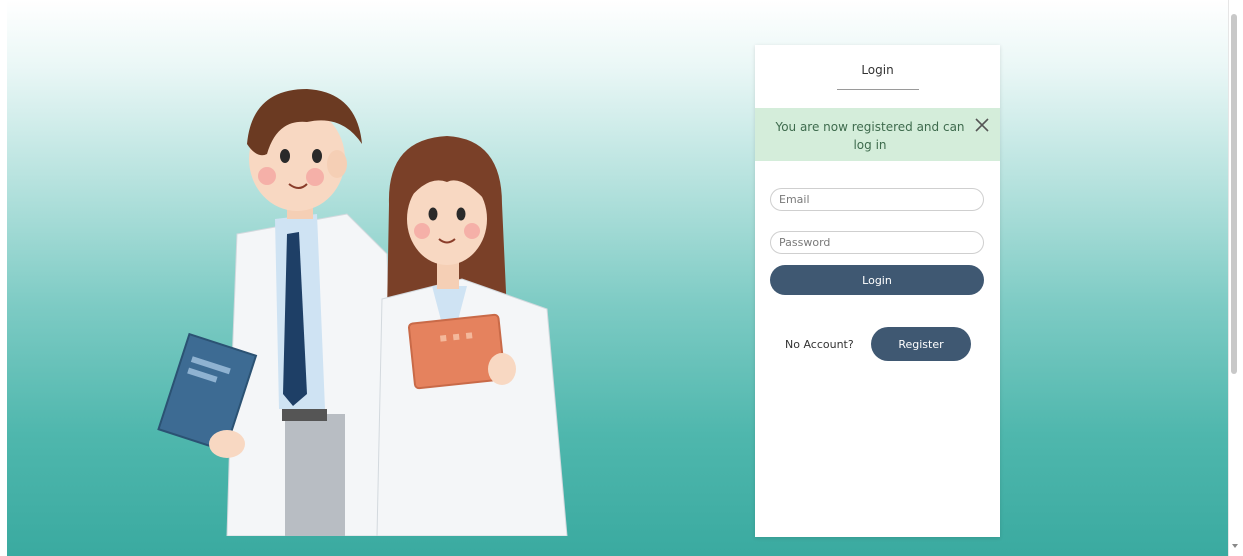  I want to click on success-alert: You are now registered and can log in, so click(877, 134).